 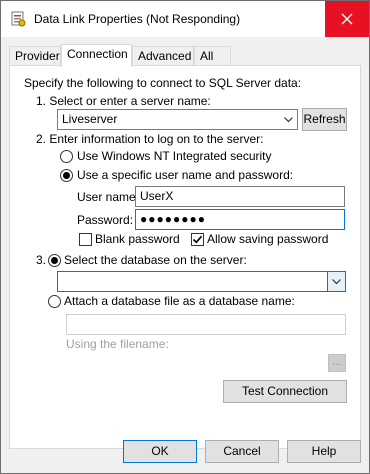 What do you see at coordinates (163, 55) in the screenshot?
I see `tab-advanced: Advanced` at bounding box center [163, 55].